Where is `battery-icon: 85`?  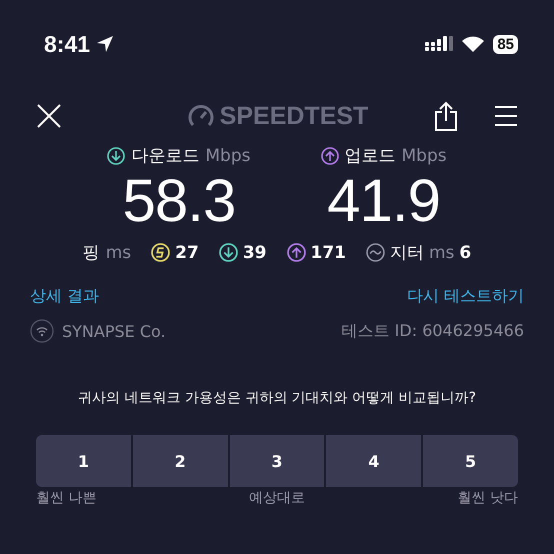
battery-icon: 85 is located at coordinates (505, 44).